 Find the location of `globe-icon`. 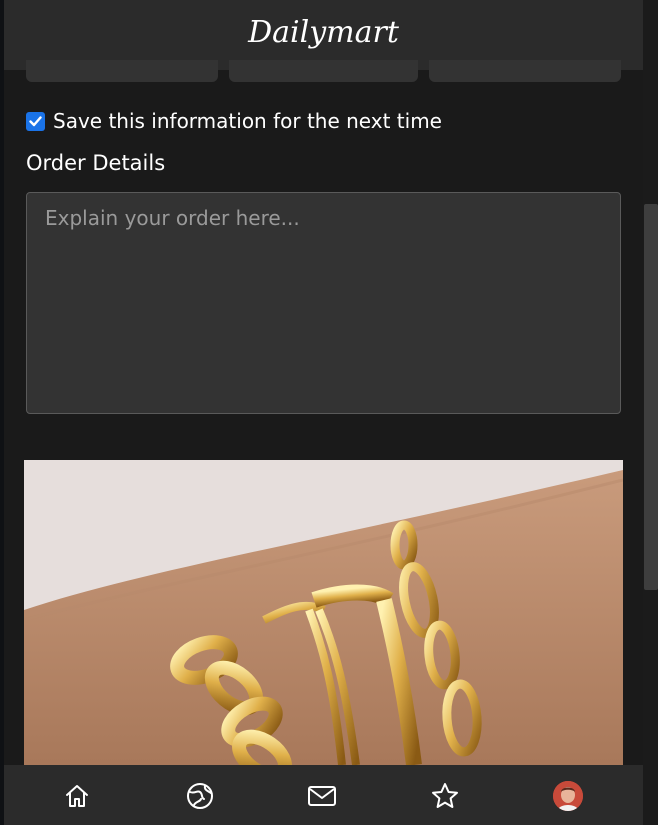

globe-icon is located at coordinates (200, 796).